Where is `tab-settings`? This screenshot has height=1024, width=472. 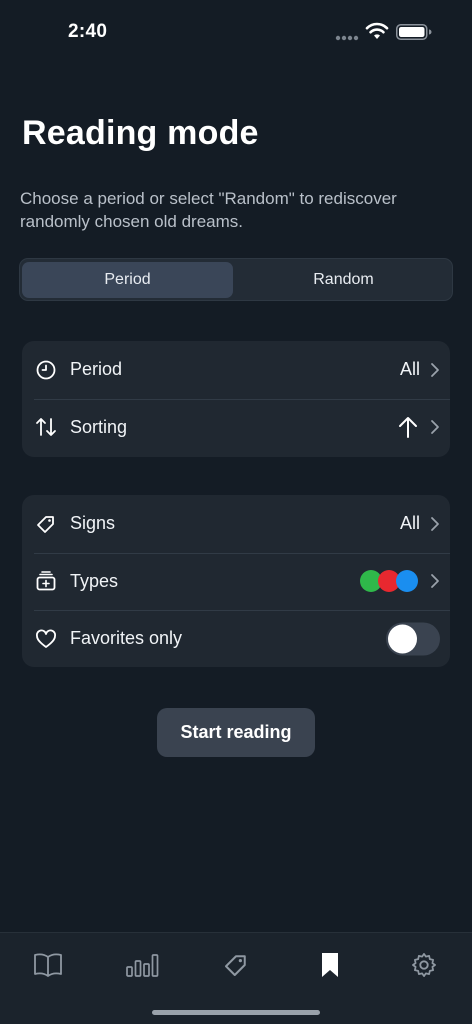 tab-settings is located at coordinates (424, 965).